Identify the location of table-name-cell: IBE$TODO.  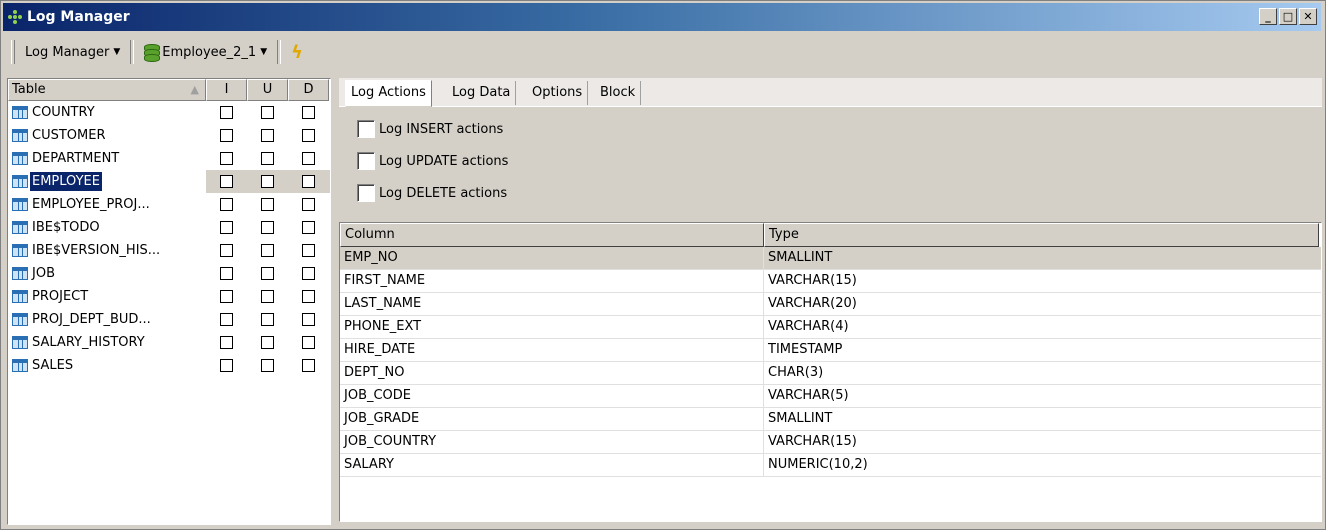
(107, 227).